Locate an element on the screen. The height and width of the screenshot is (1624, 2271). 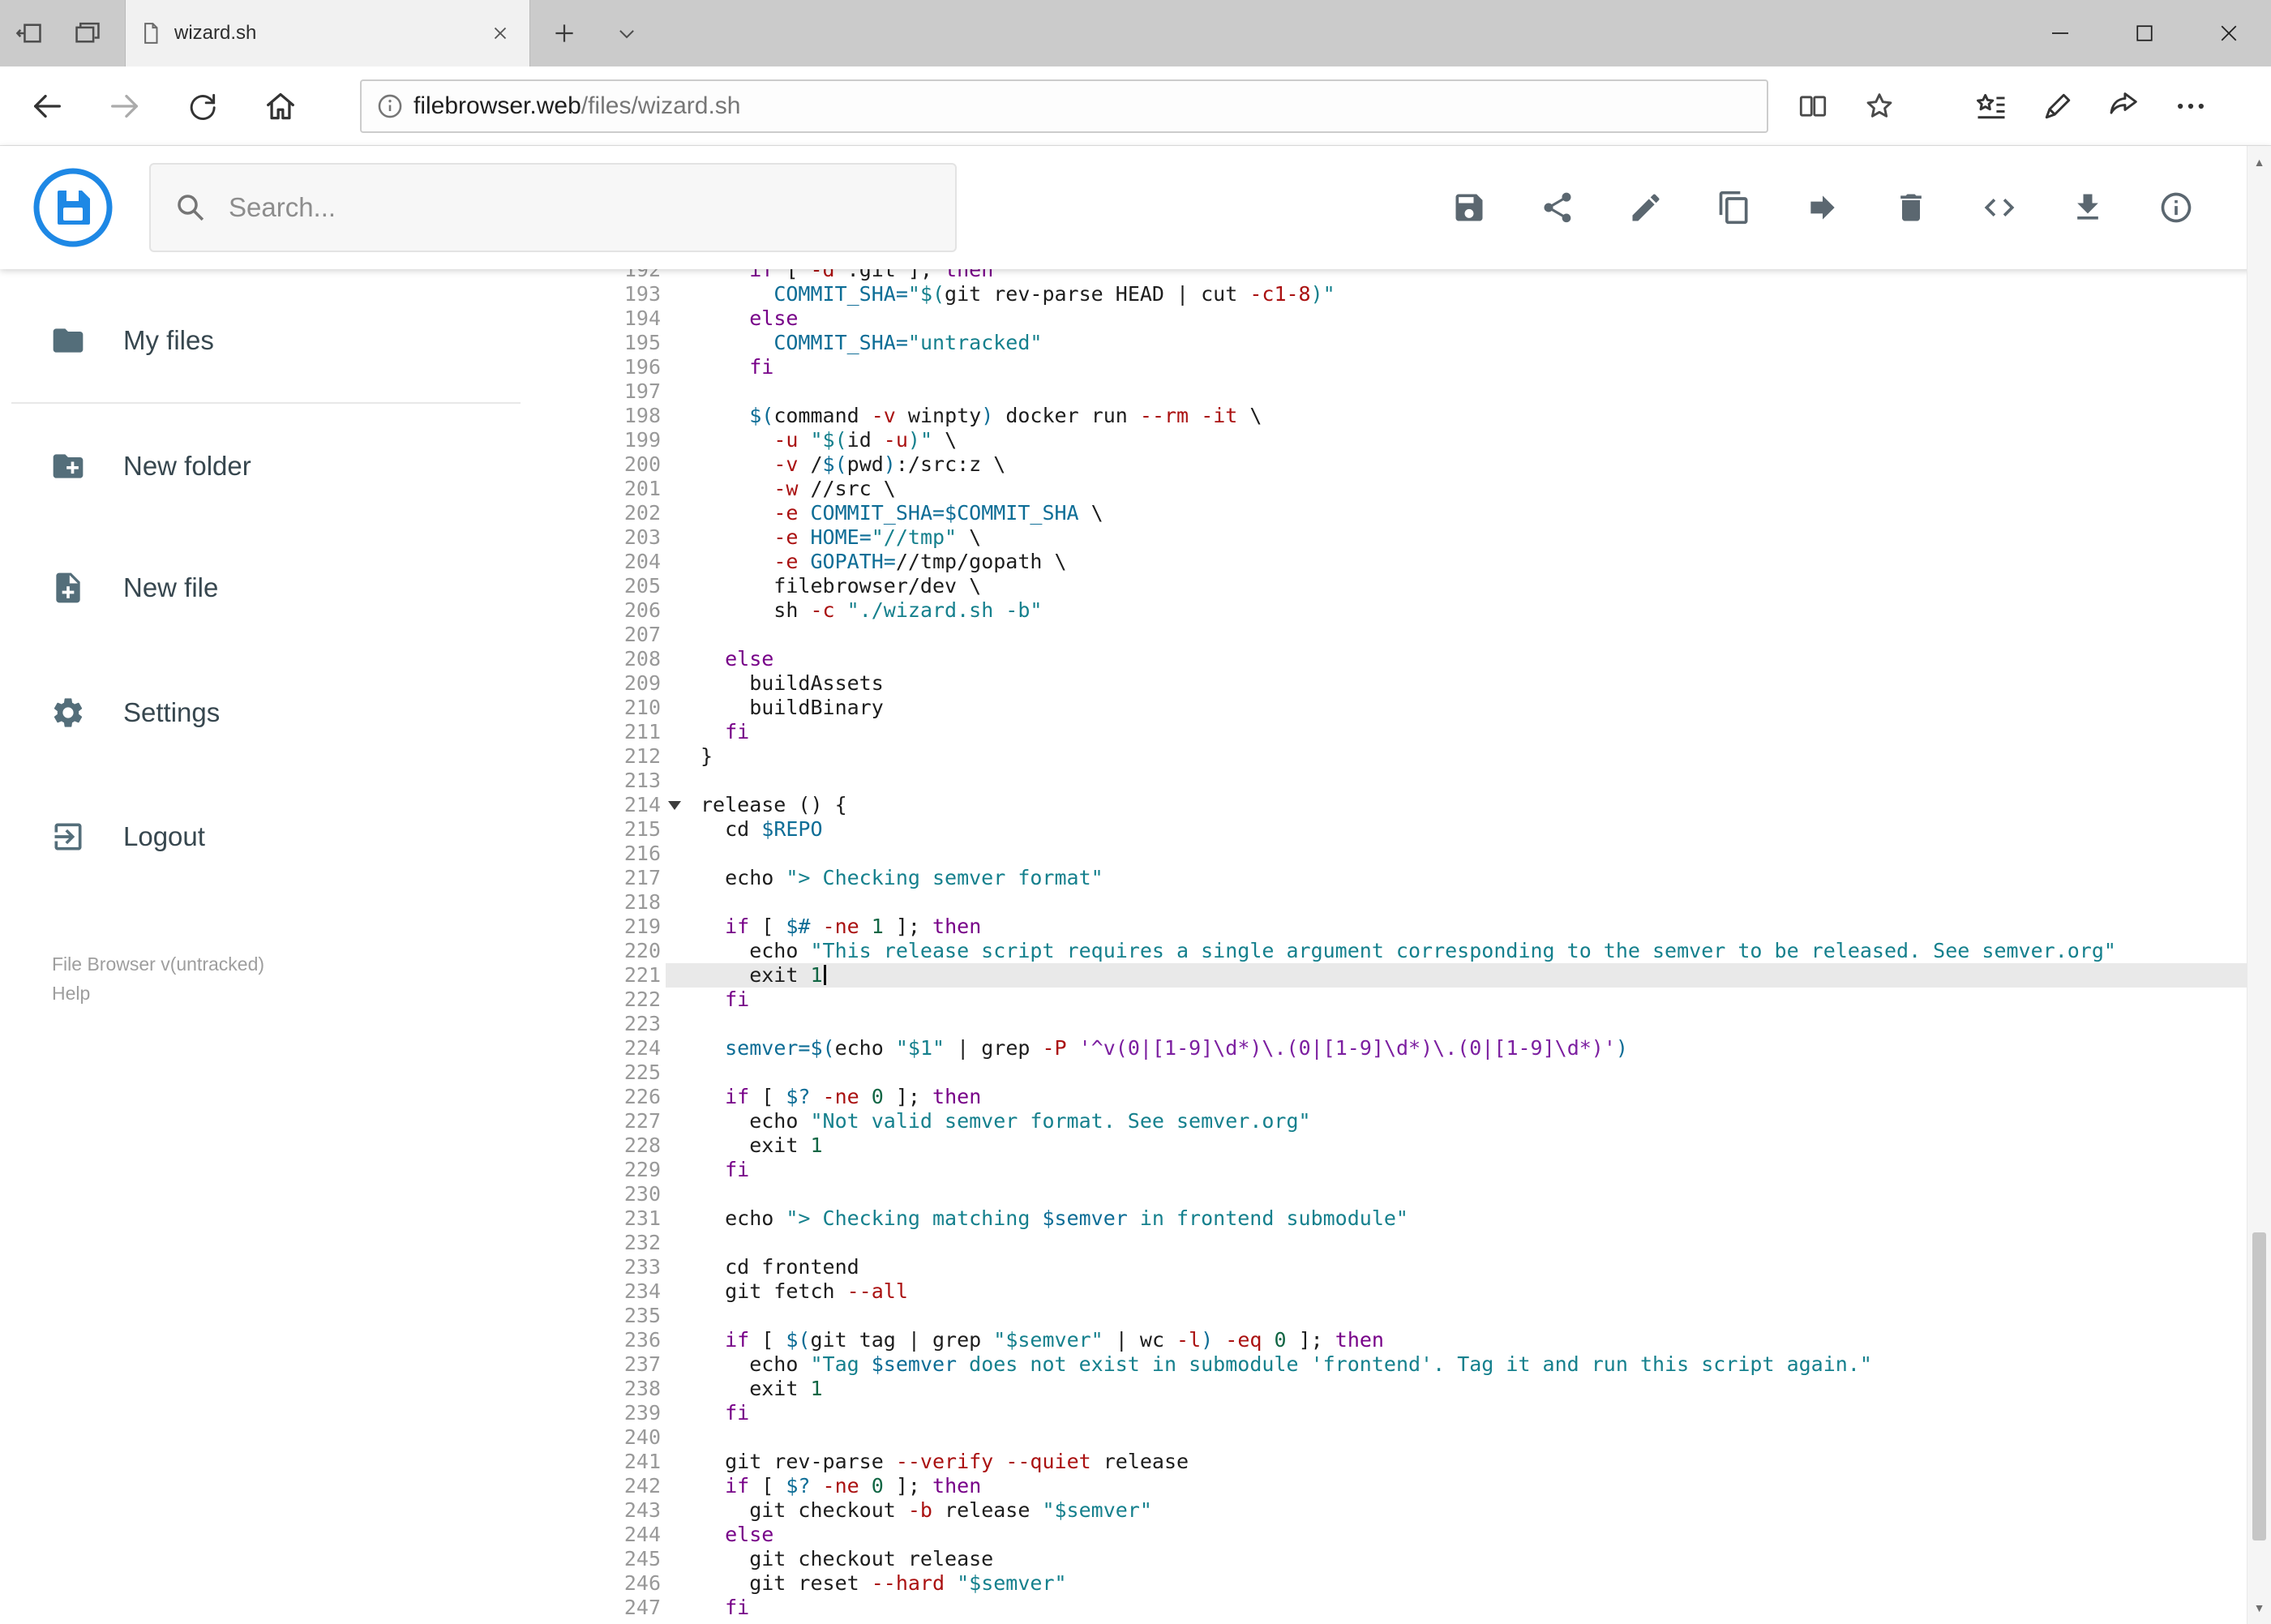
code-line-202: 202 -e COMMIT_SHA=$COMMIT_SHA \ is located at coordinates (1420, 513).